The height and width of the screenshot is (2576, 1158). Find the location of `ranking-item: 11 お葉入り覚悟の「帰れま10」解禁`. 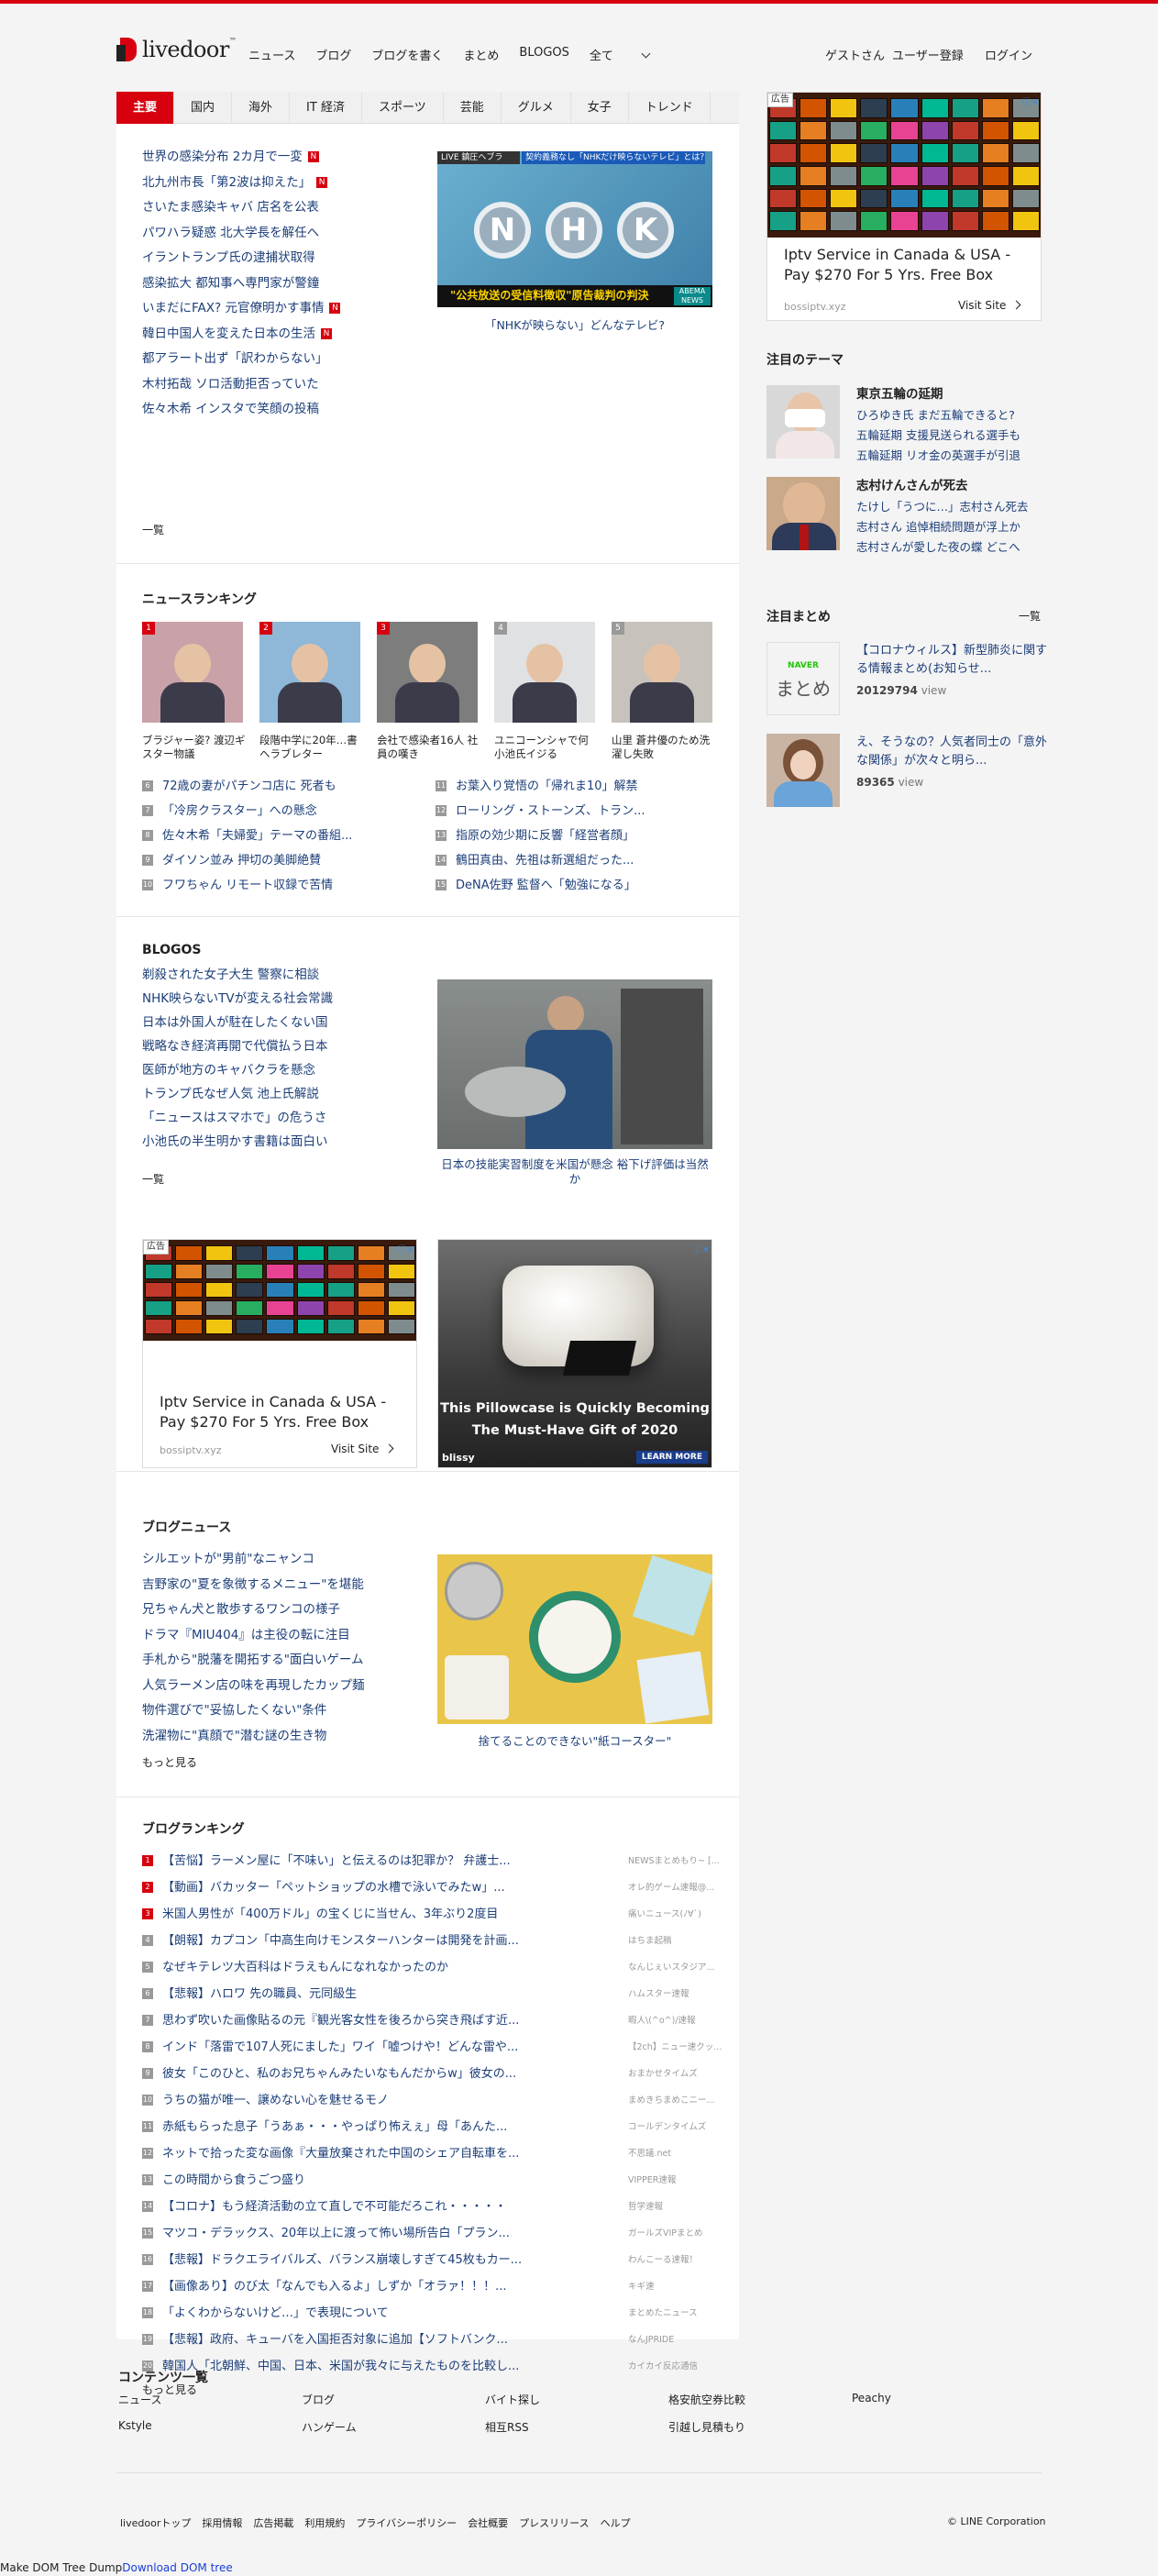

ranking-item: 11 お葉入り覚悟の「帰れま10」解禁 is located at coordinates (540, 786).